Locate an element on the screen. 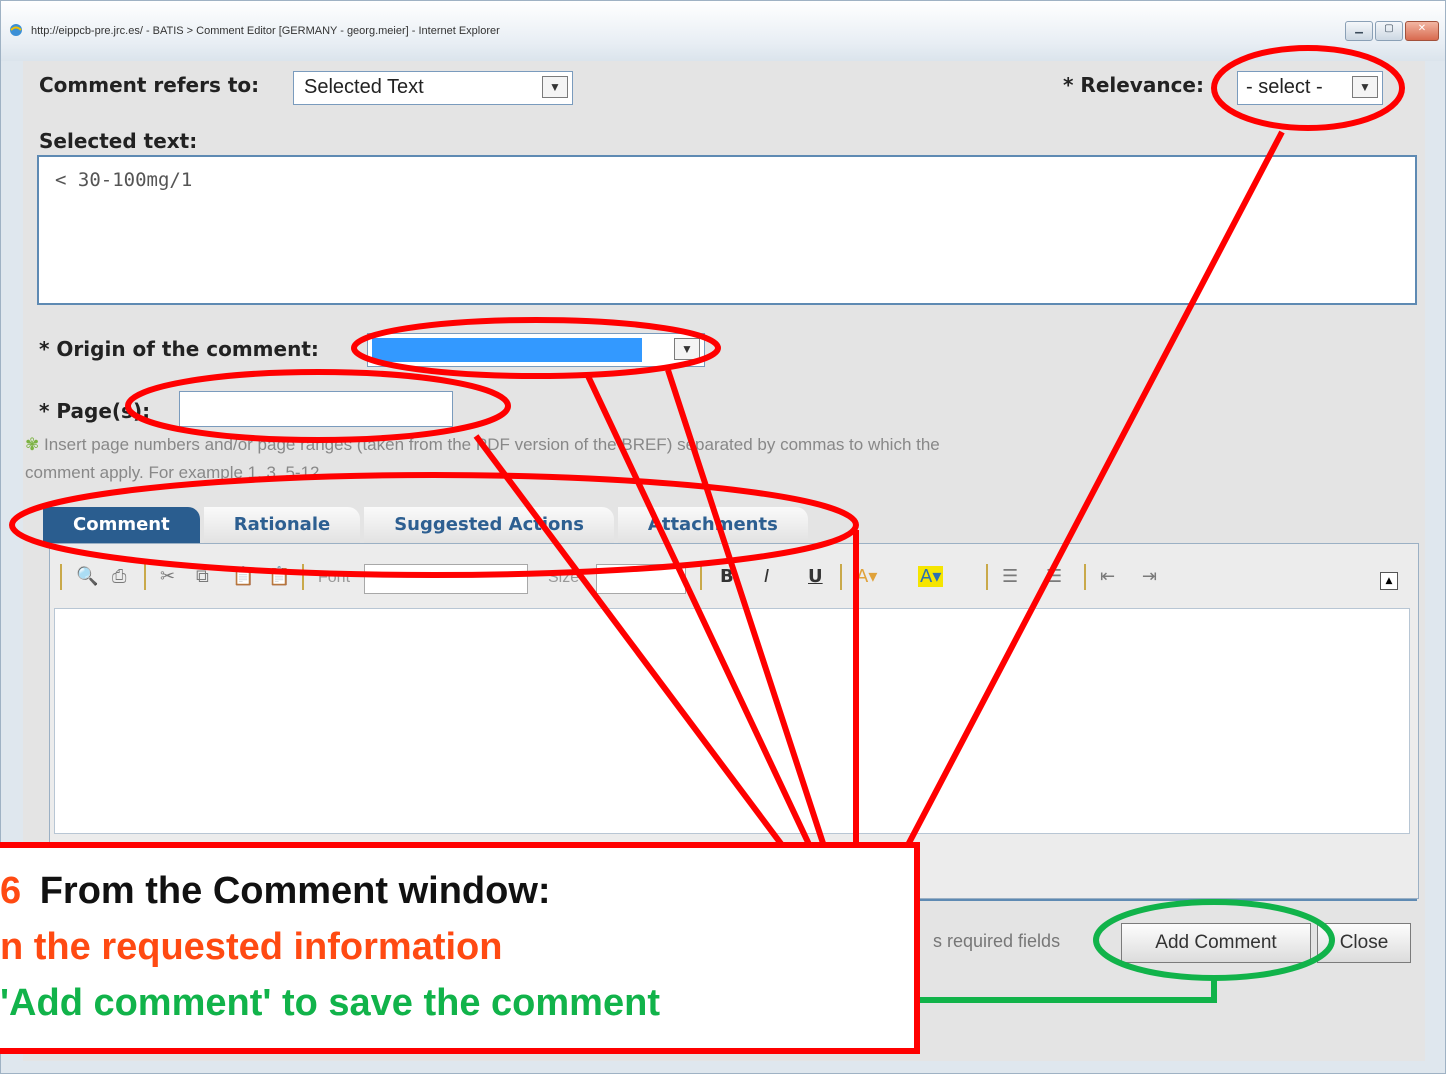 The height and width of the screenshot is (1074, 1446). add-comment-button: Add Comment is located at coordinates (1216, 943).